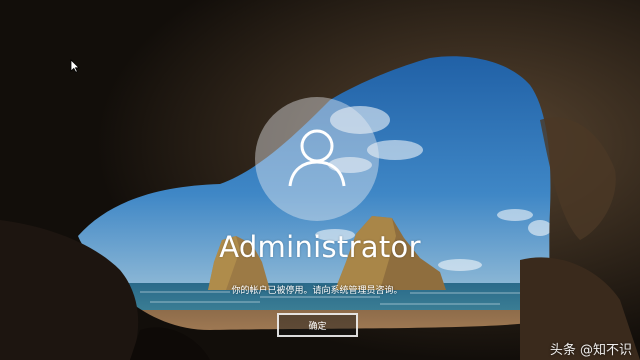  I want to click on user-silhouette-icon, so click(317, 158).